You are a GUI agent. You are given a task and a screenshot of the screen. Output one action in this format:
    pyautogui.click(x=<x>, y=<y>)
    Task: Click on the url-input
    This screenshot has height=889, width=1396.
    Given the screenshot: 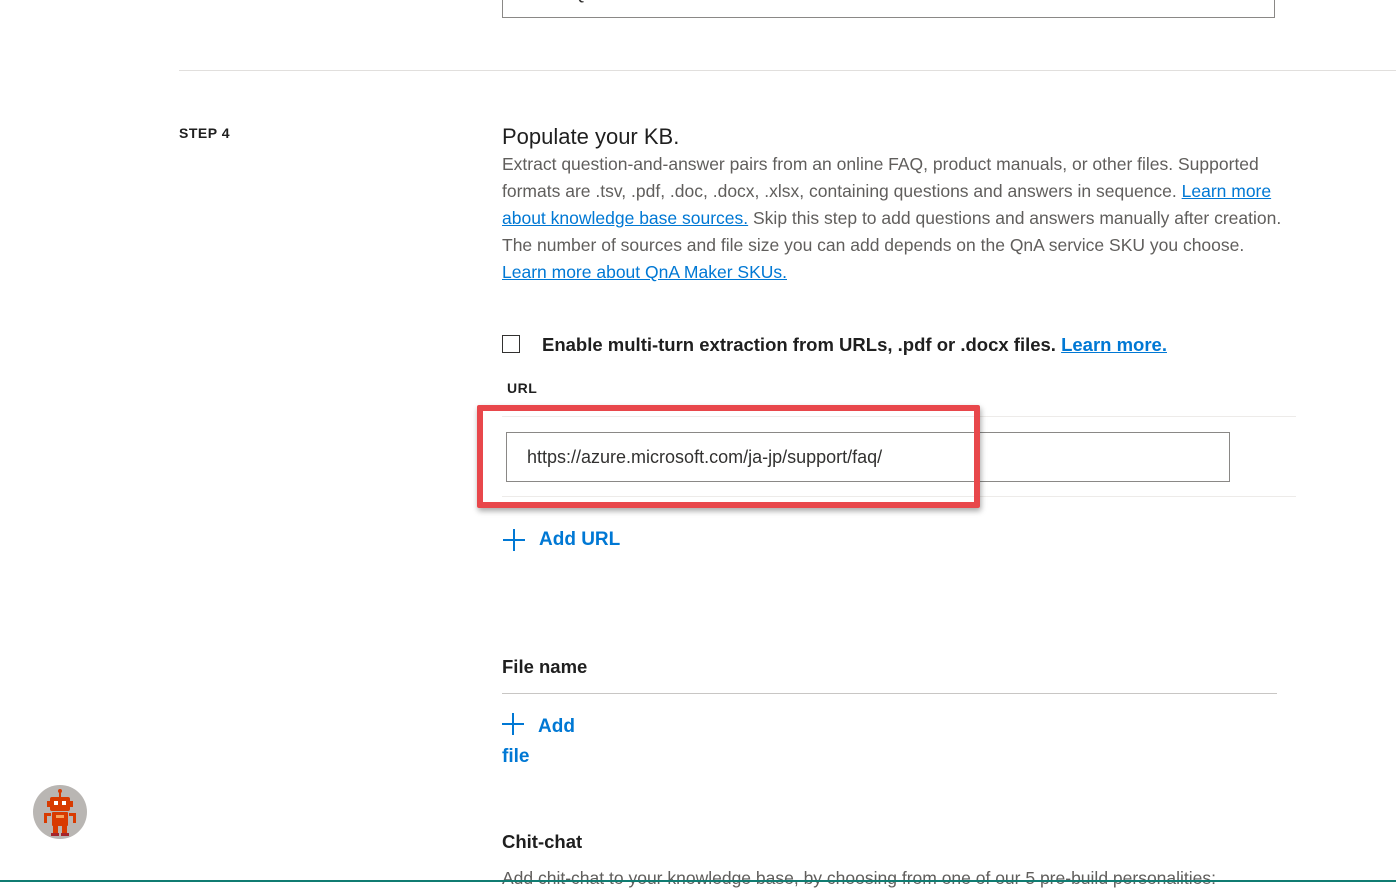 What is the action you would take?
    pyautogui.click(x=868, y=457)
    